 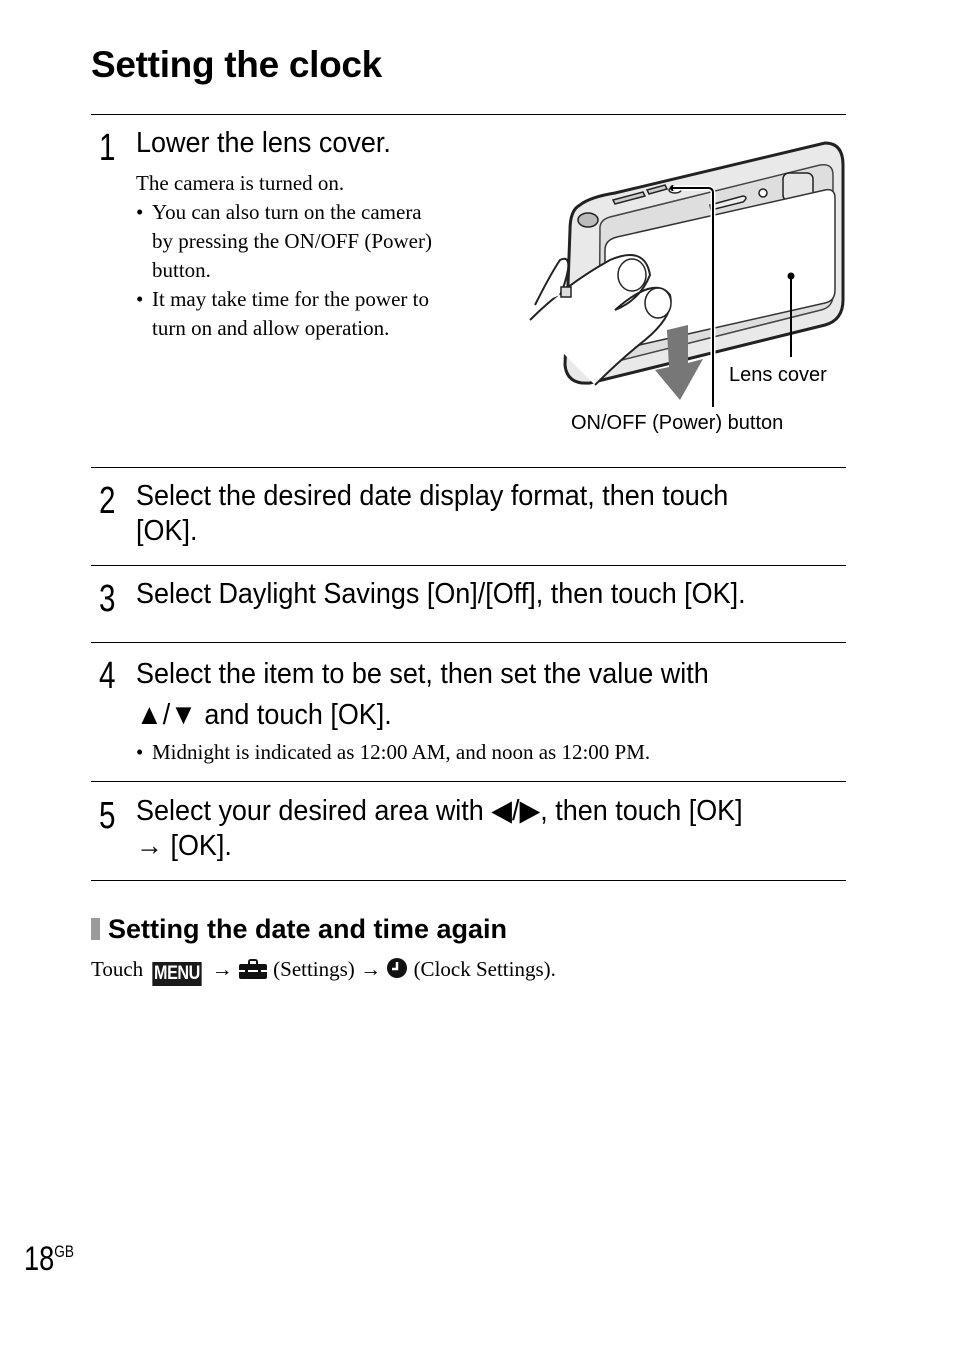 I want to click on step-number: 4, so click(x=107, y=676).